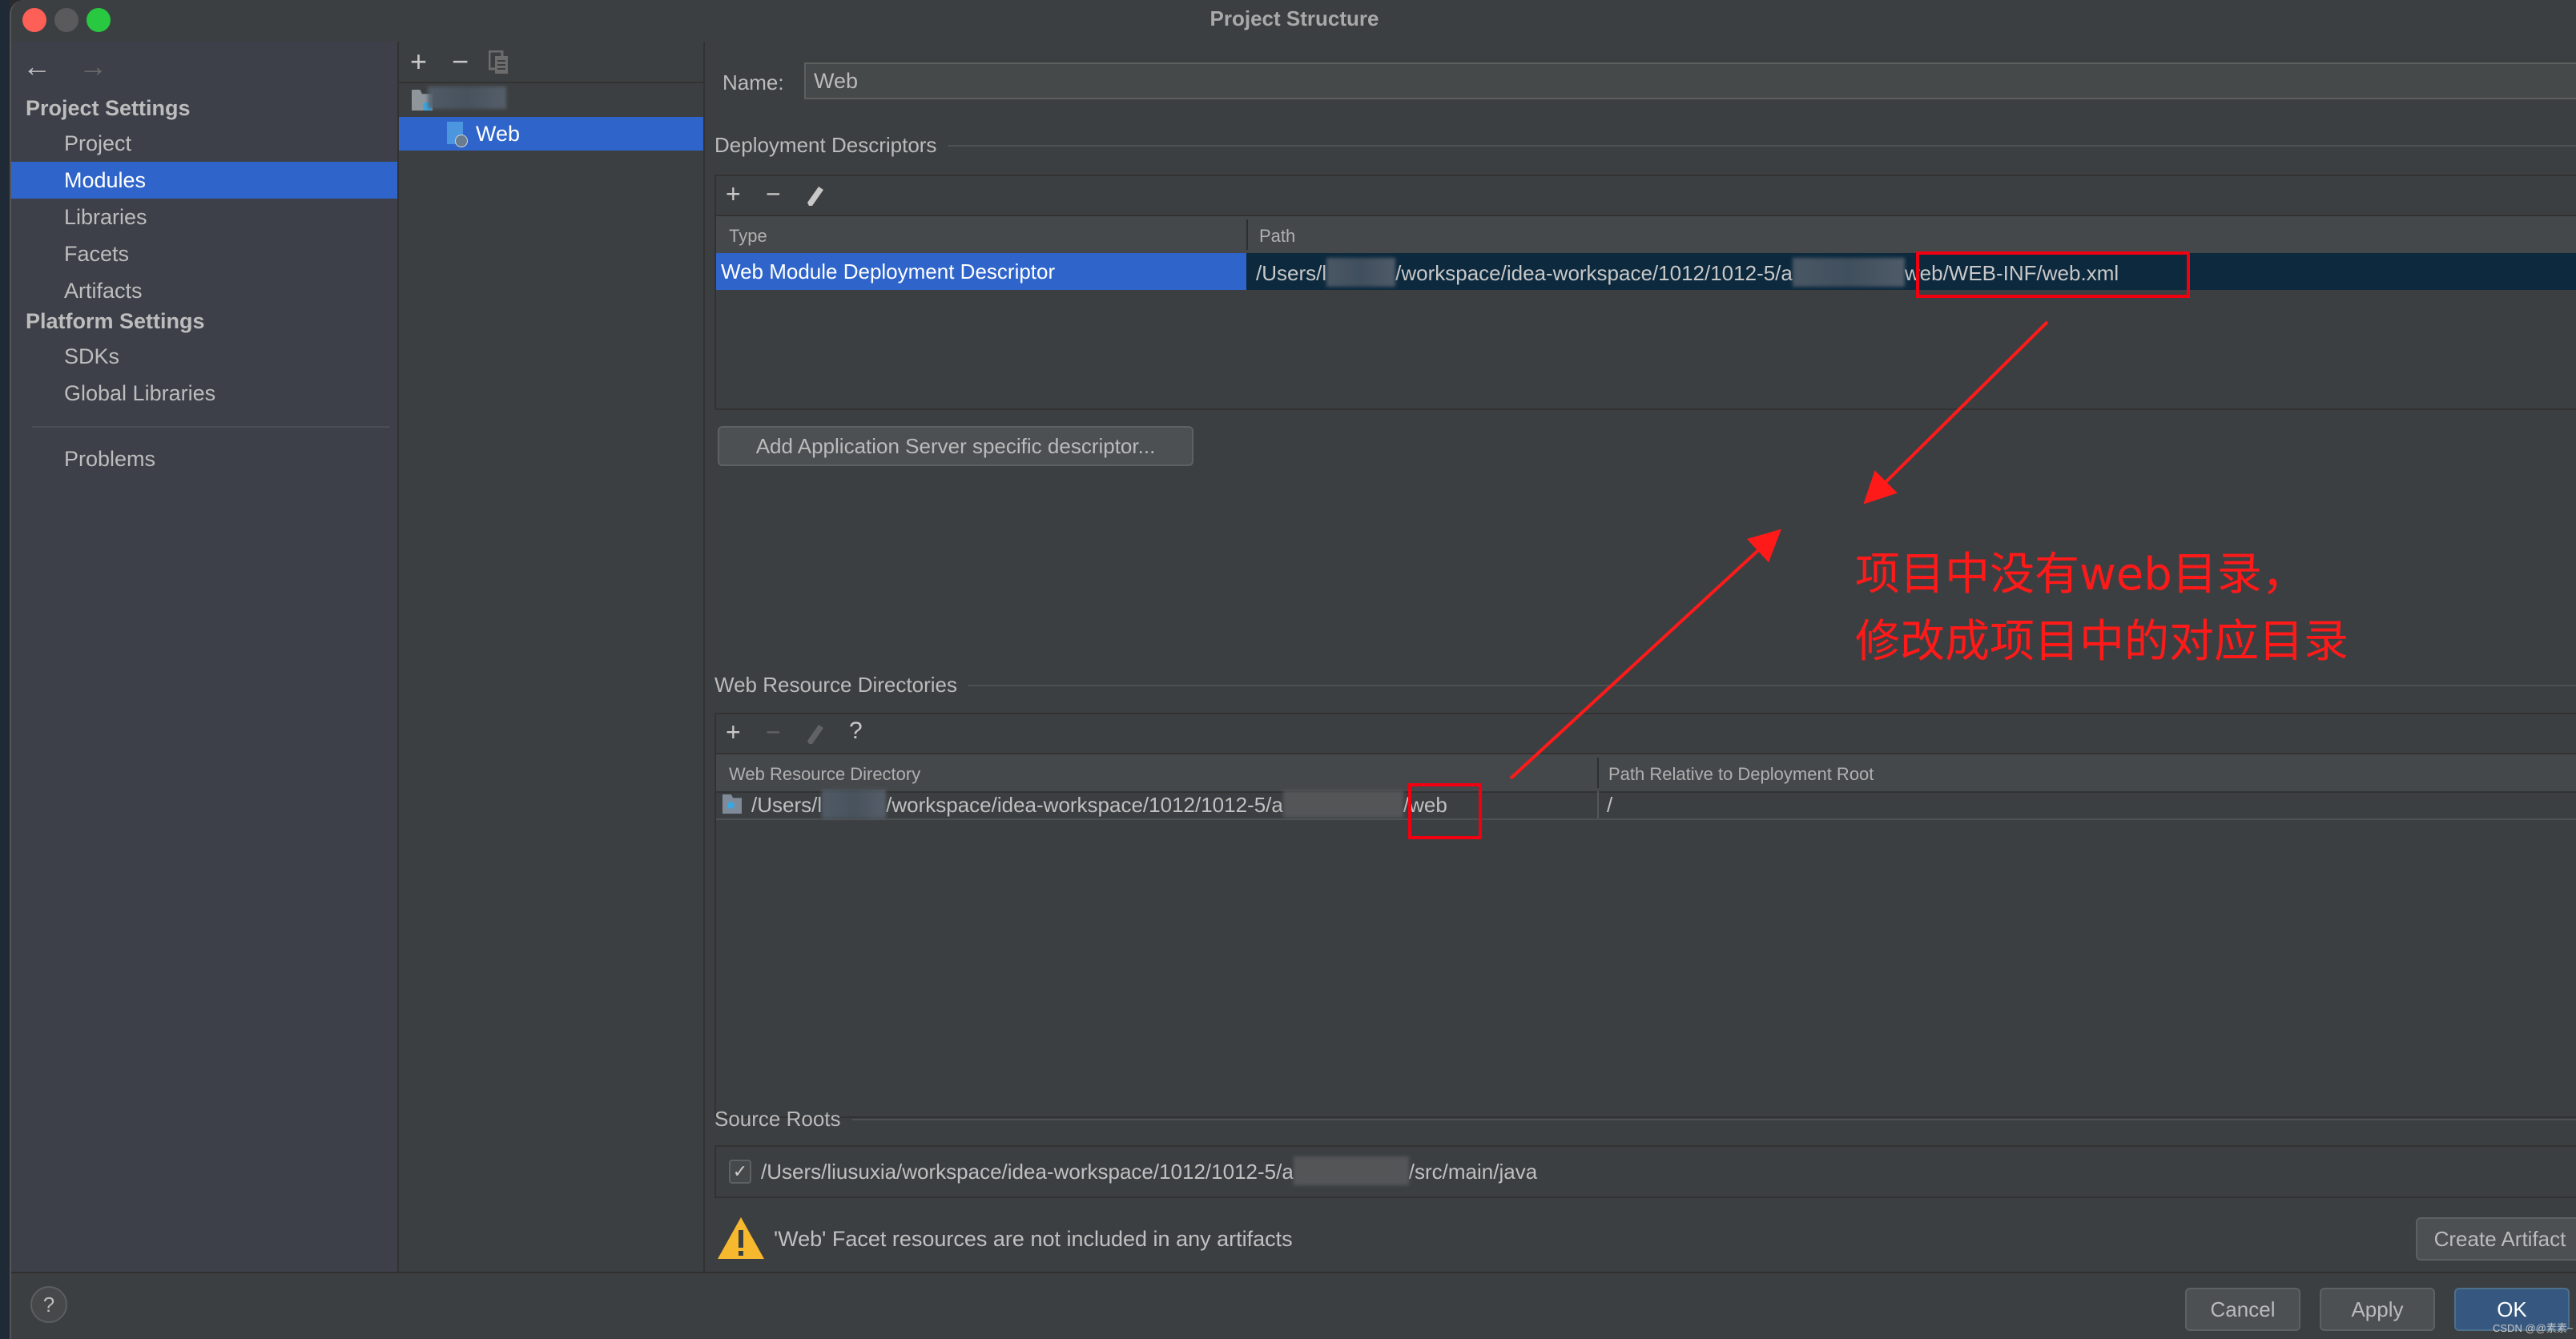 Image resolution: width=2576 pixels, height=1339 pixels. What do you see at coordinates (108, 108) in the screenshot?
I see `section-project-settings: Project Settings` at bounding box center [108, 108].